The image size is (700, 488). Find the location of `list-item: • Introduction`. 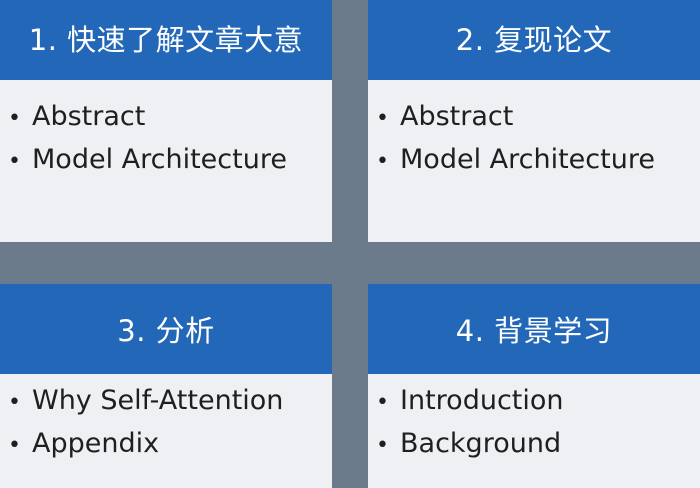

list-item: • Introduction is located at coordinates (538, 401).